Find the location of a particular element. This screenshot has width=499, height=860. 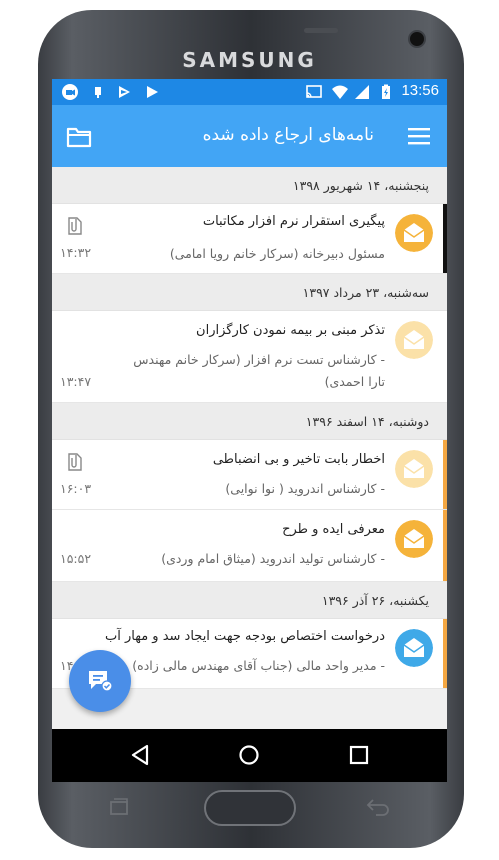

page-title: نامه‌های ارجاع داده شده is located at coordinates (288, 135).